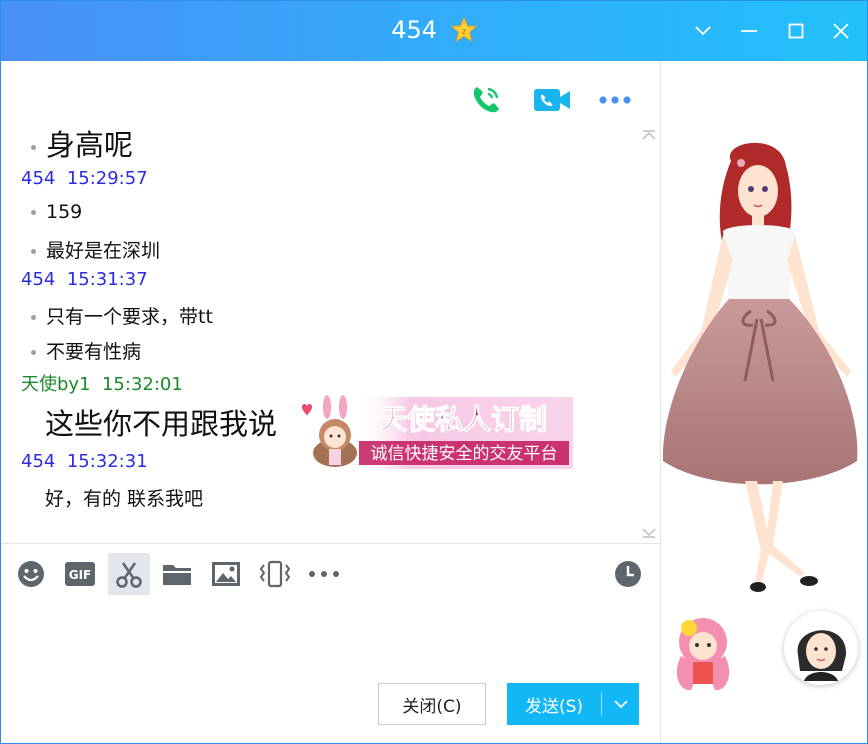 The height and width of the screenshot is (744, 868). I want to click on shake-icon, so click(275, 574).